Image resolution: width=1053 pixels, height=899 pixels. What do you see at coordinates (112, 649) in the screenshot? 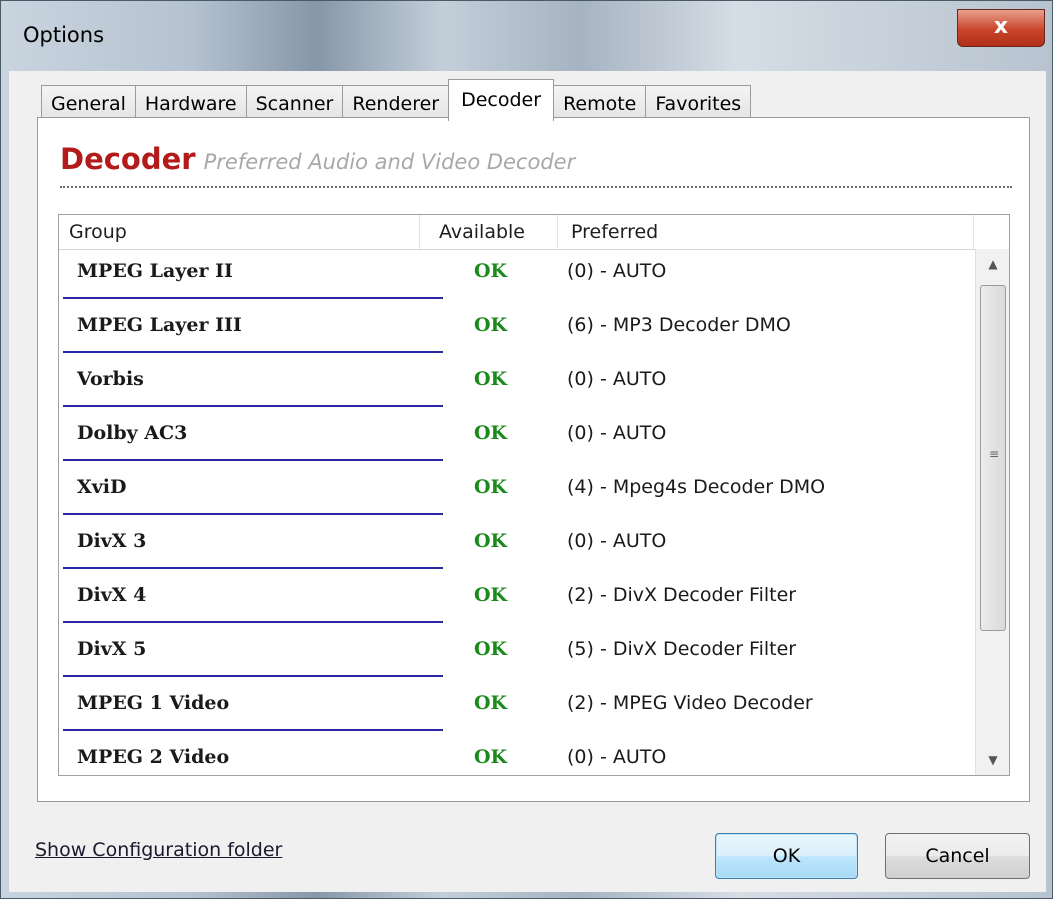
I see `group-cell: DivX 5` at bounding box center [112, 649].